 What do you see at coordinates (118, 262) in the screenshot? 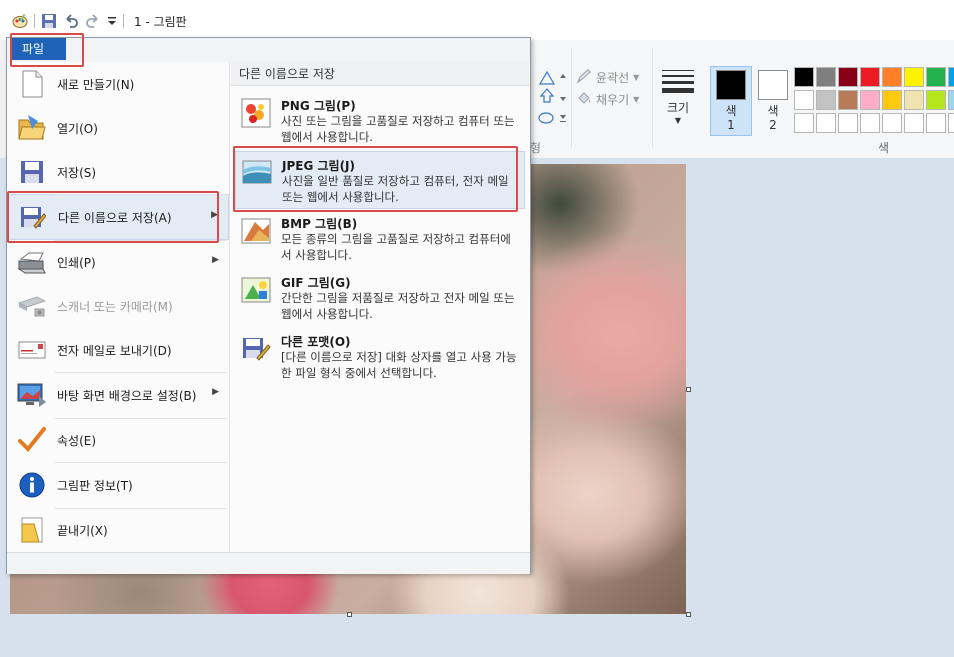
I see `menu-item-print: 인쇄(P) ▶` at bounding box center [118, 262].